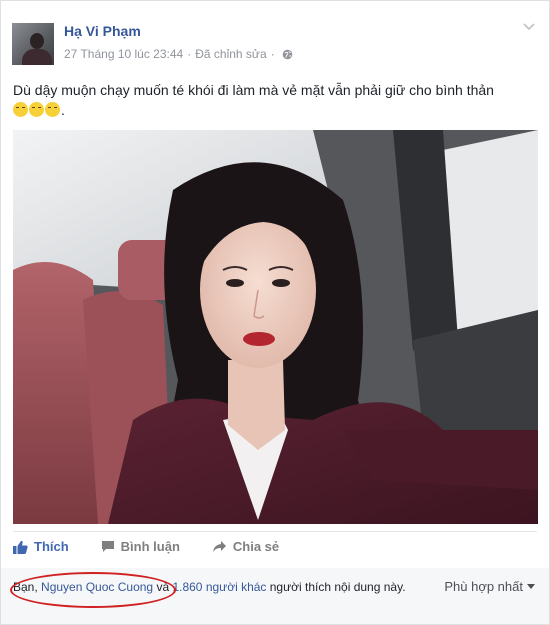 This screenshot has width=550, height=625. I want to click on edited-label: Đã chỉnh sửa, so click(230, 54).